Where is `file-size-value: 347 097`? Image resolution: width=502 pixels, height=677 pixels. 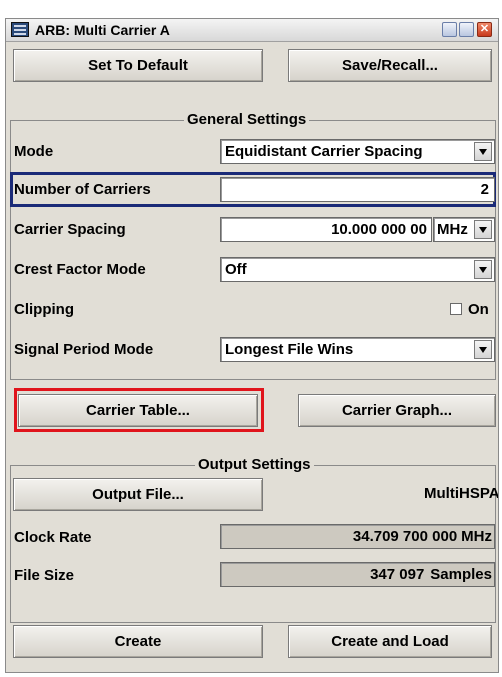 file-size-value: 347 097 is located at coordinates (397, 574).